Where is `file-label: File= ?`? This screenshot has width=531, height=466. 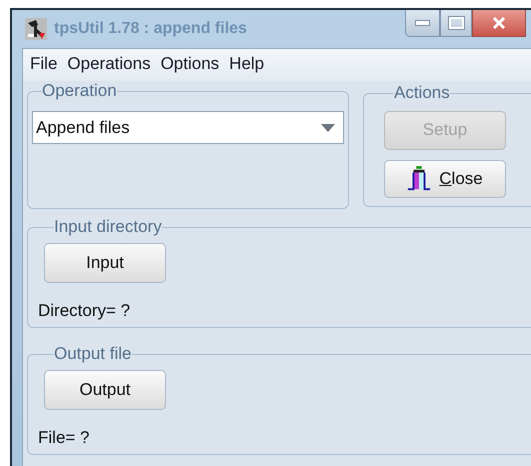 file-label: File= ? is located at coordinates (64, 438).